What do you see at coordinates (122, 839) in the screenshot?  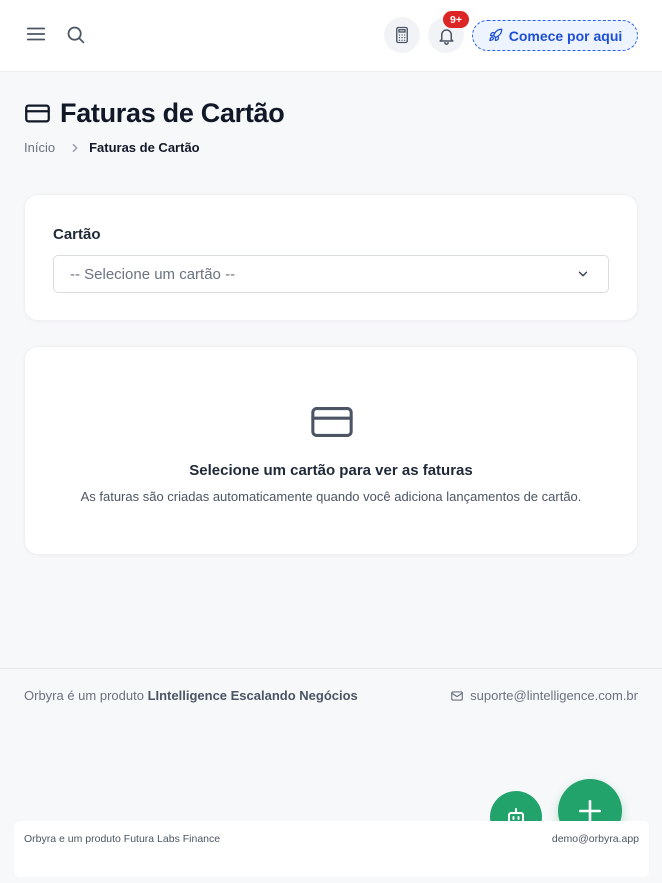 I see `bottom-footer-credit: Orbyra e um produto Futura Labs Finance` at bounding box center [122, 839].